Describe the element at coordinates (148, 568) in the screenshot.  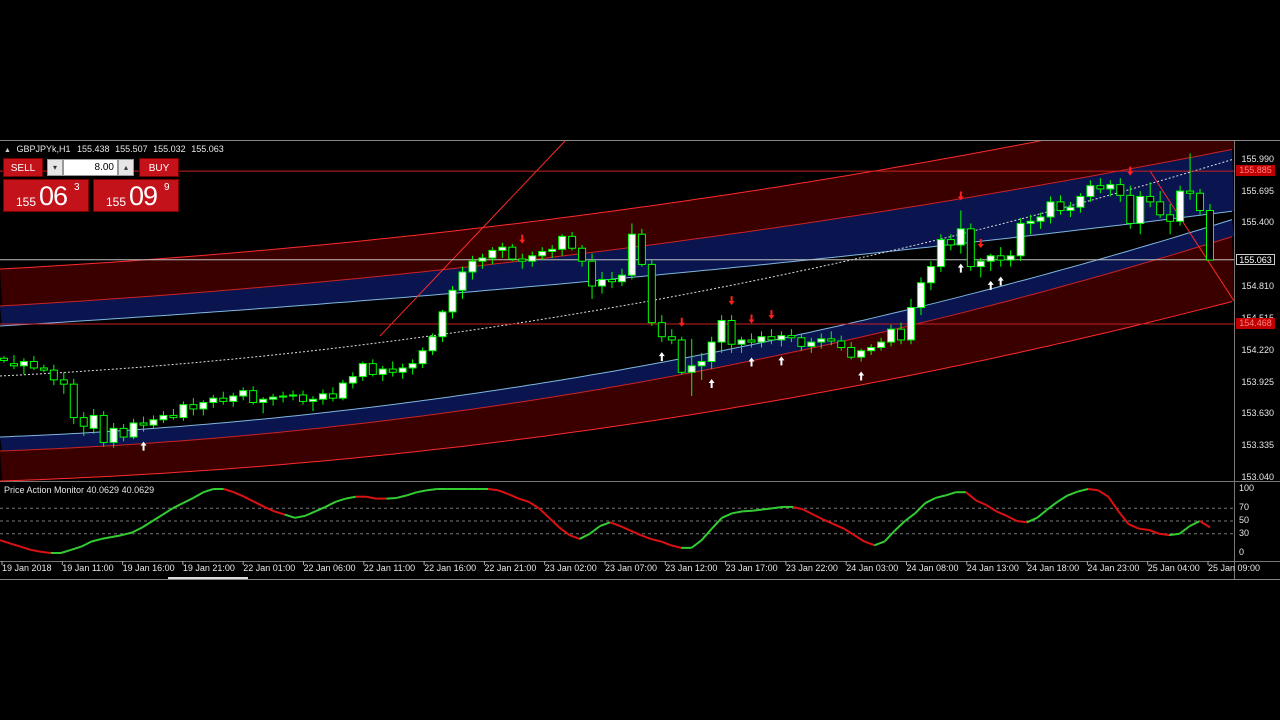
I see `time-tick-label: 19 Jan 16:00` at that location.